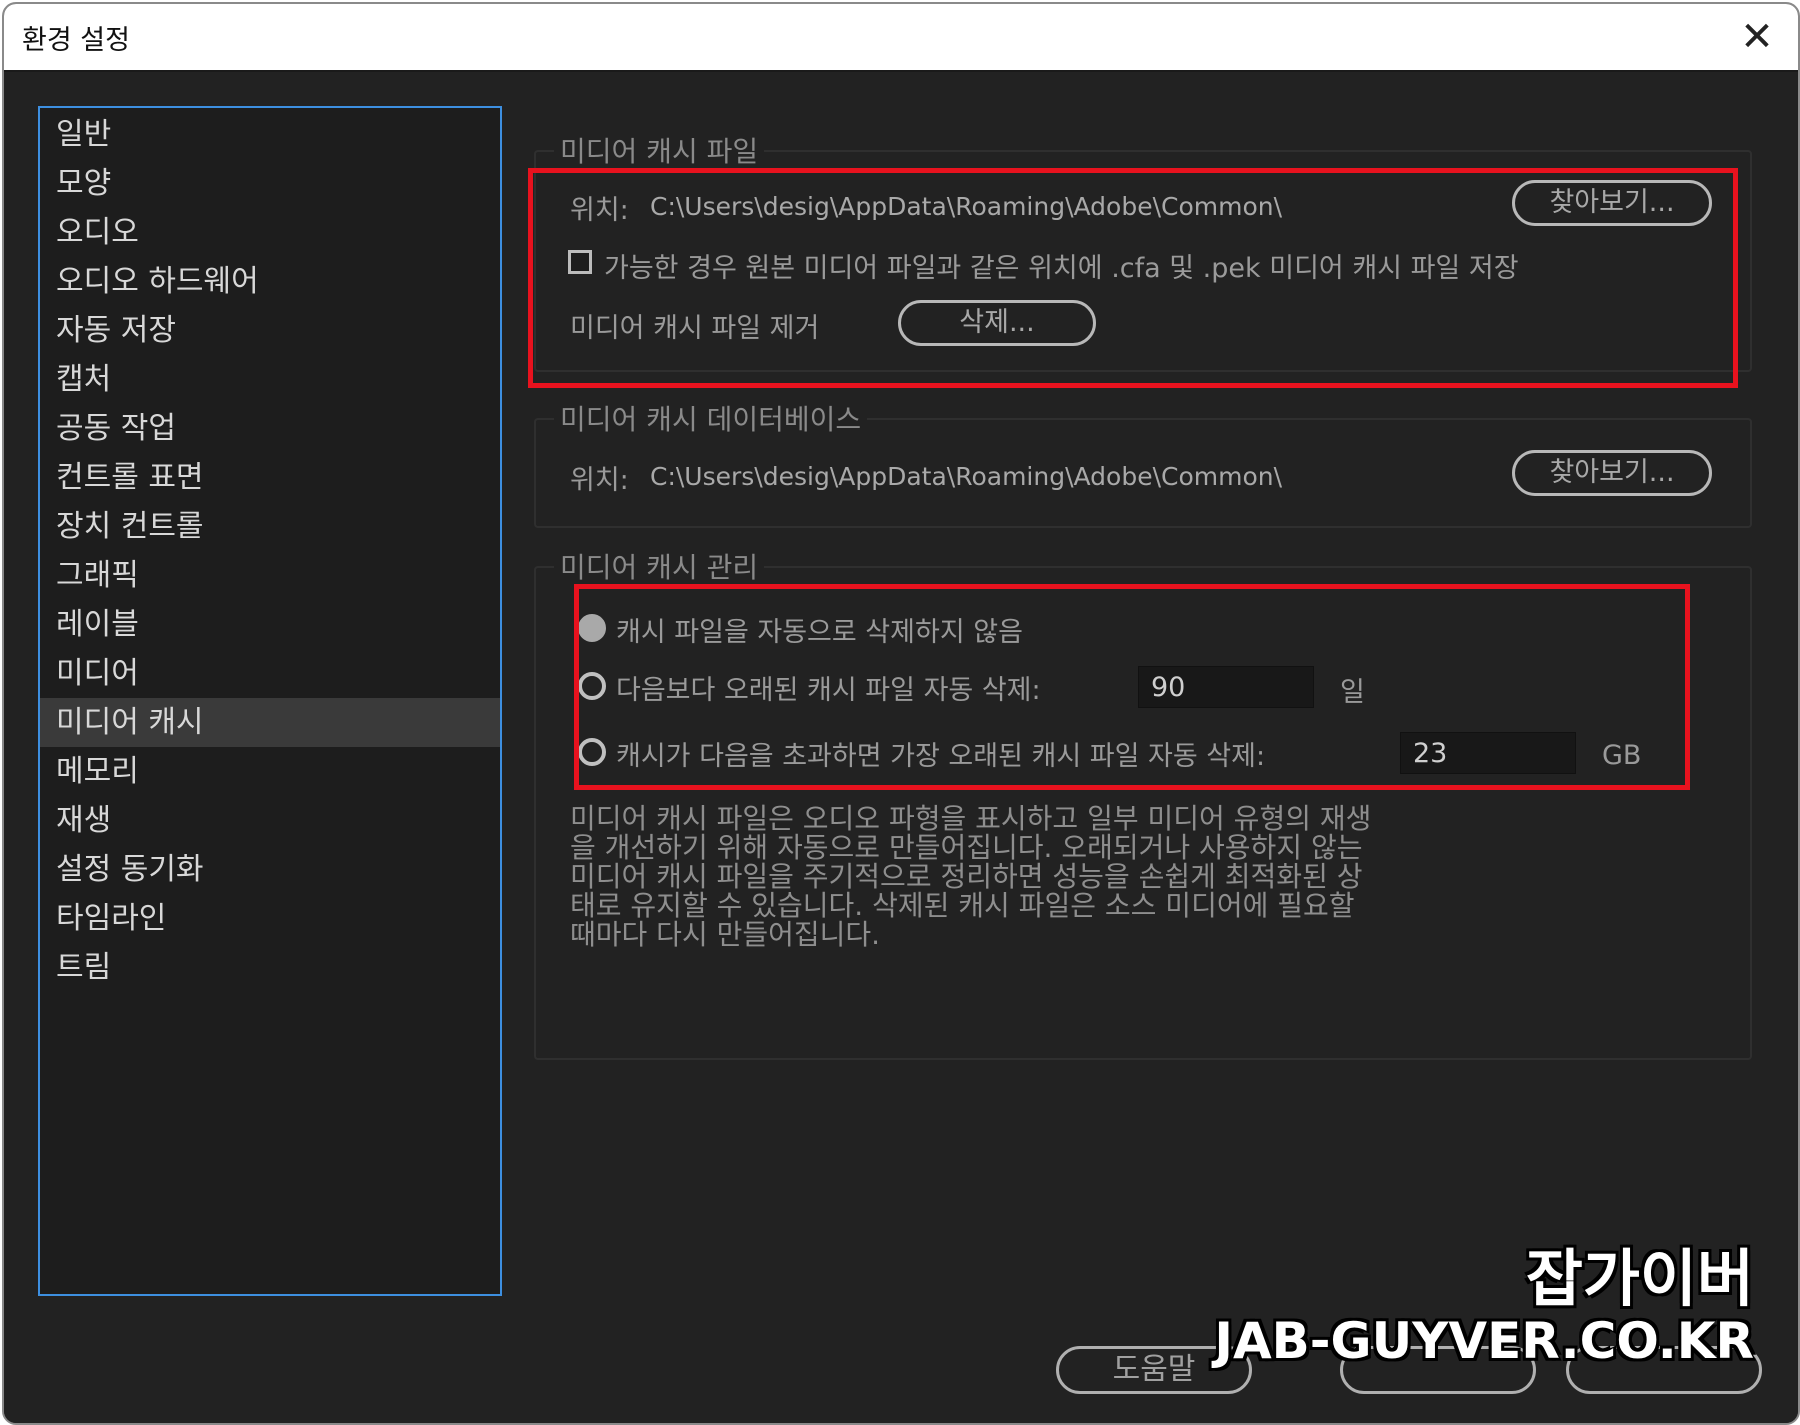 The height and width of the screenshot is (1425, 1800). What do you see at coordinates (1226, 687) in the screenshot?
I see `older-days-input: 90` at bounding box center [1226, 687].